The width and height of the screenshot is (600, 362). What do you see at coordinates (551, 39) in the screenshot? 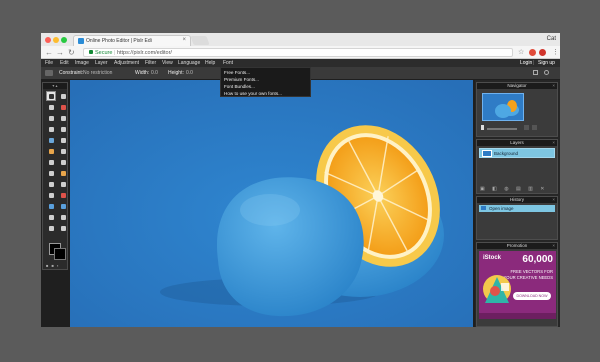
I see `browser-user-name: Cat` at bounding box center [551, 39].